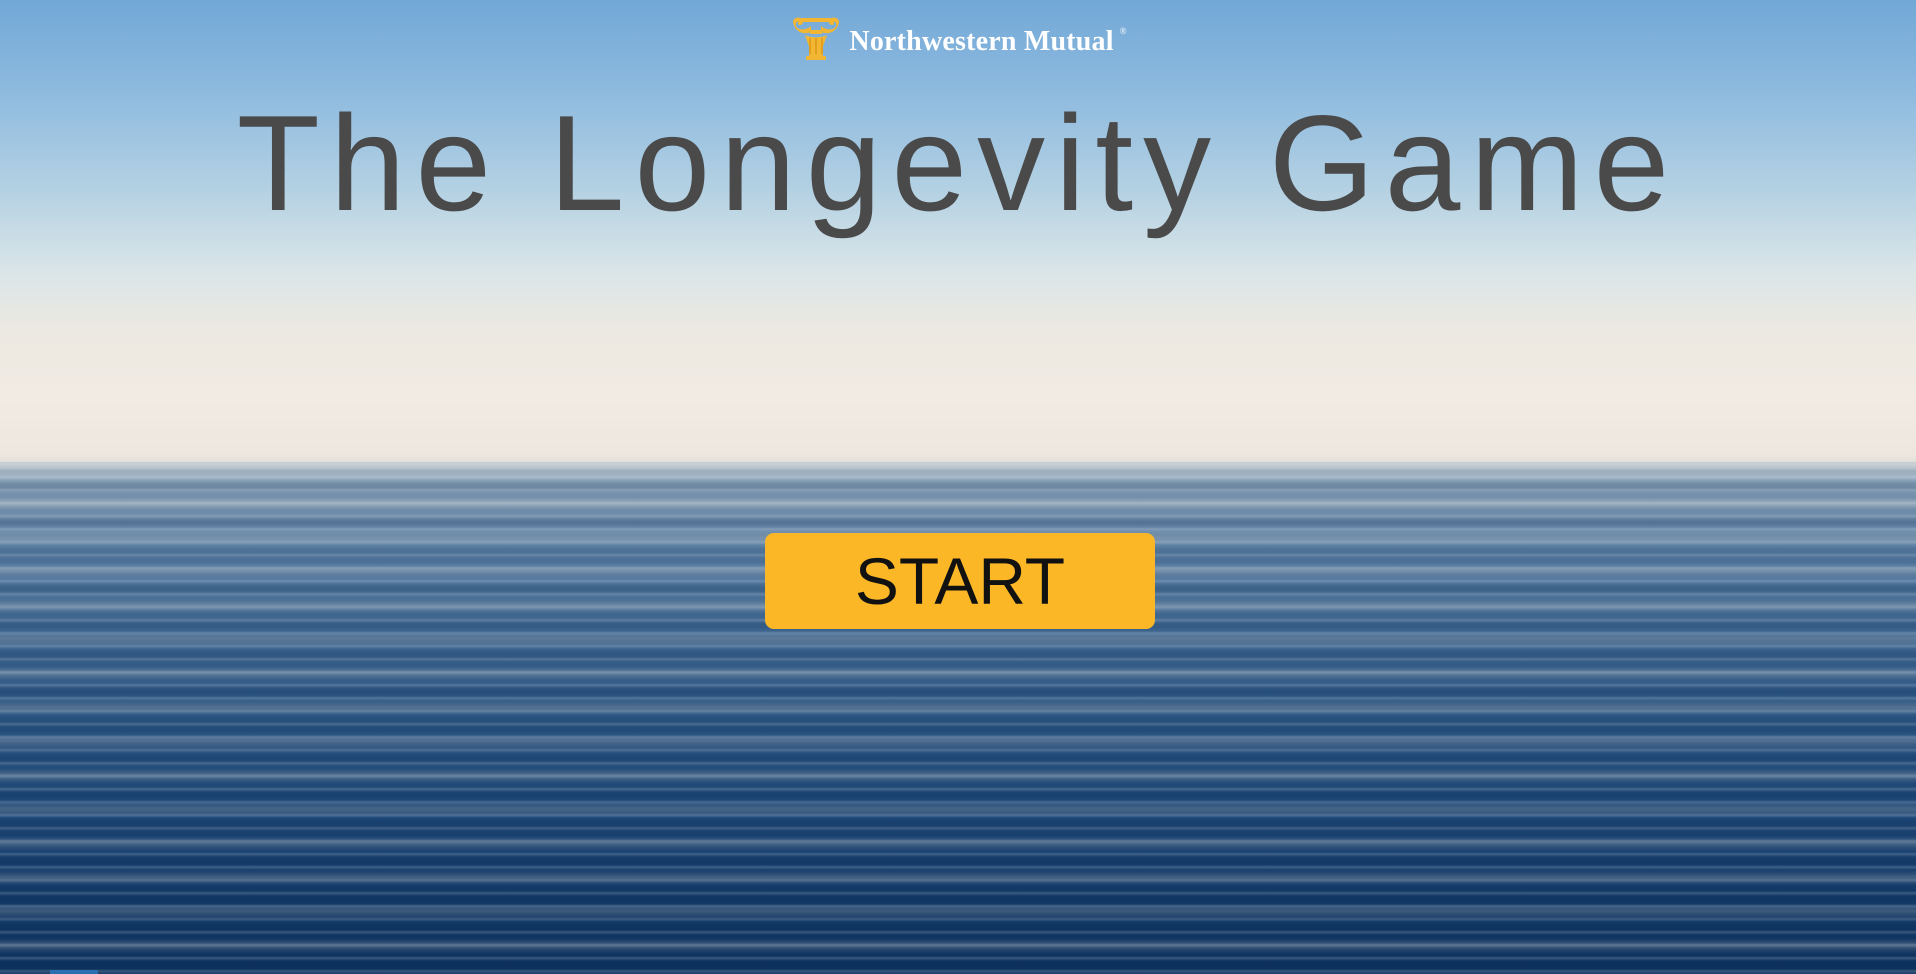 This screenshot has height=974, width=1916. Describe the element at coordinates (958, 463) in the screenshot. I see `horizon-line` at that location.